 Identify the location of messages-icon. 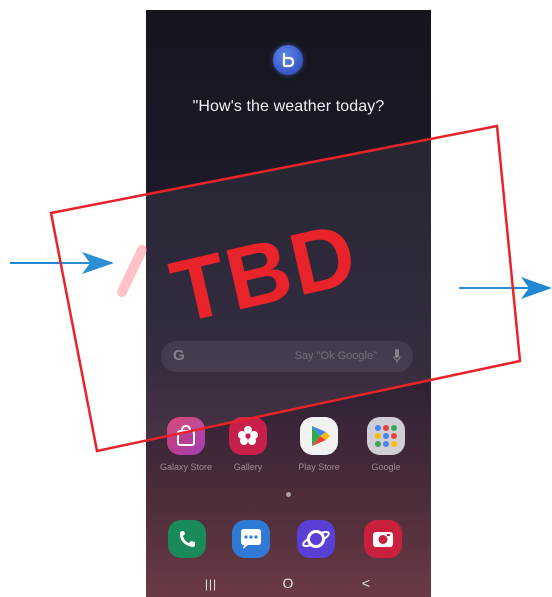
(251, 539).